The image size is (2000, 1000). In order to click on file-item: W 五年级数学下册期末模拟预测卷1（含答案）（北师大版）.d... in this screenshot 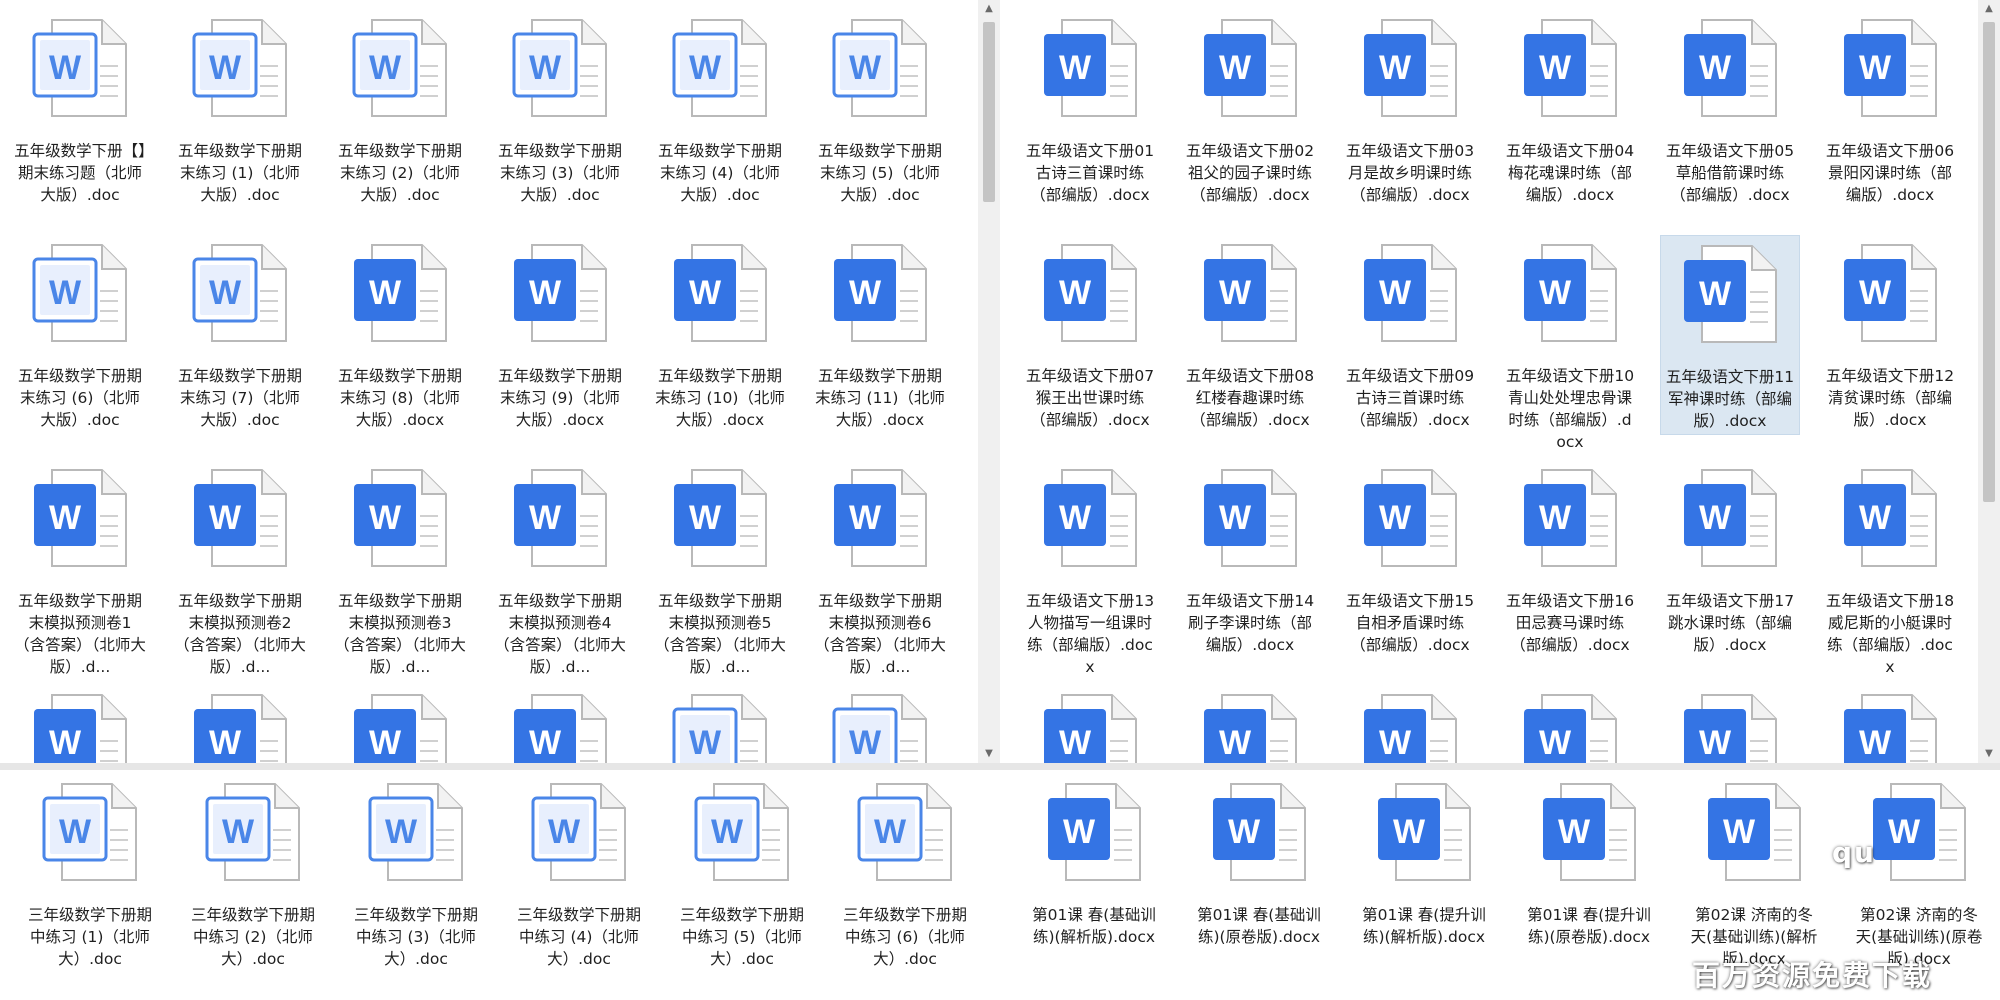, I will do `click(80, 572)`.